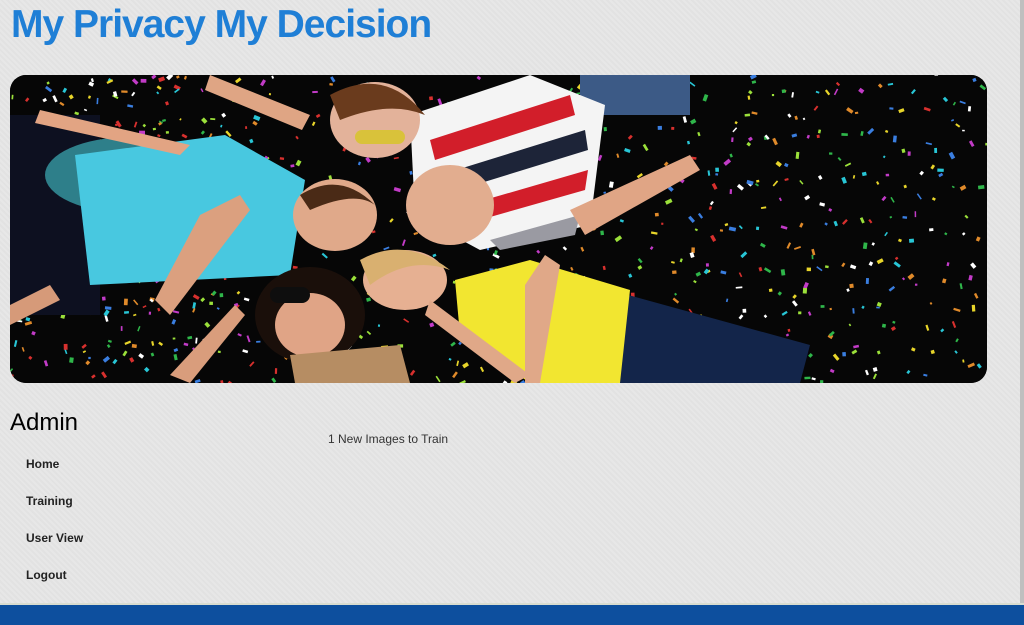 The image size is (1024, 625). What do you see at coordinates (44, 422) in the screenshot?
I see `sidebar-heading: Admin` at bounding box center [44, 422].